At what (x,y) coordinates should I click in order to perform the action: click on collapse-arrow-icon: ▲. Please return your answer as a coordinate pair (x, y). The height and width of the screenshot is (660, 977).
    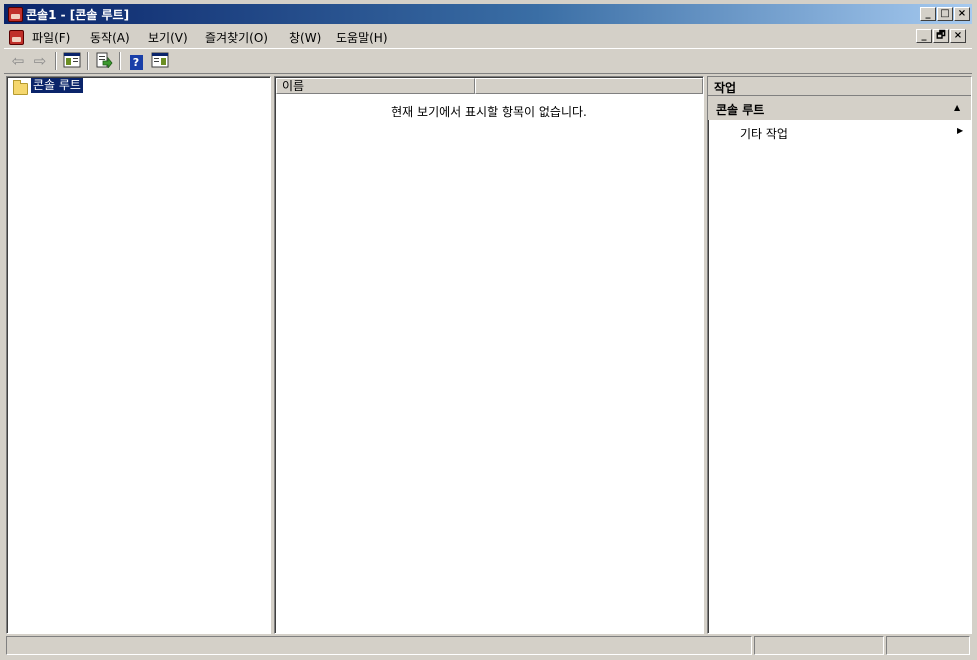
    Looking at the image, I should click on (957, 107).